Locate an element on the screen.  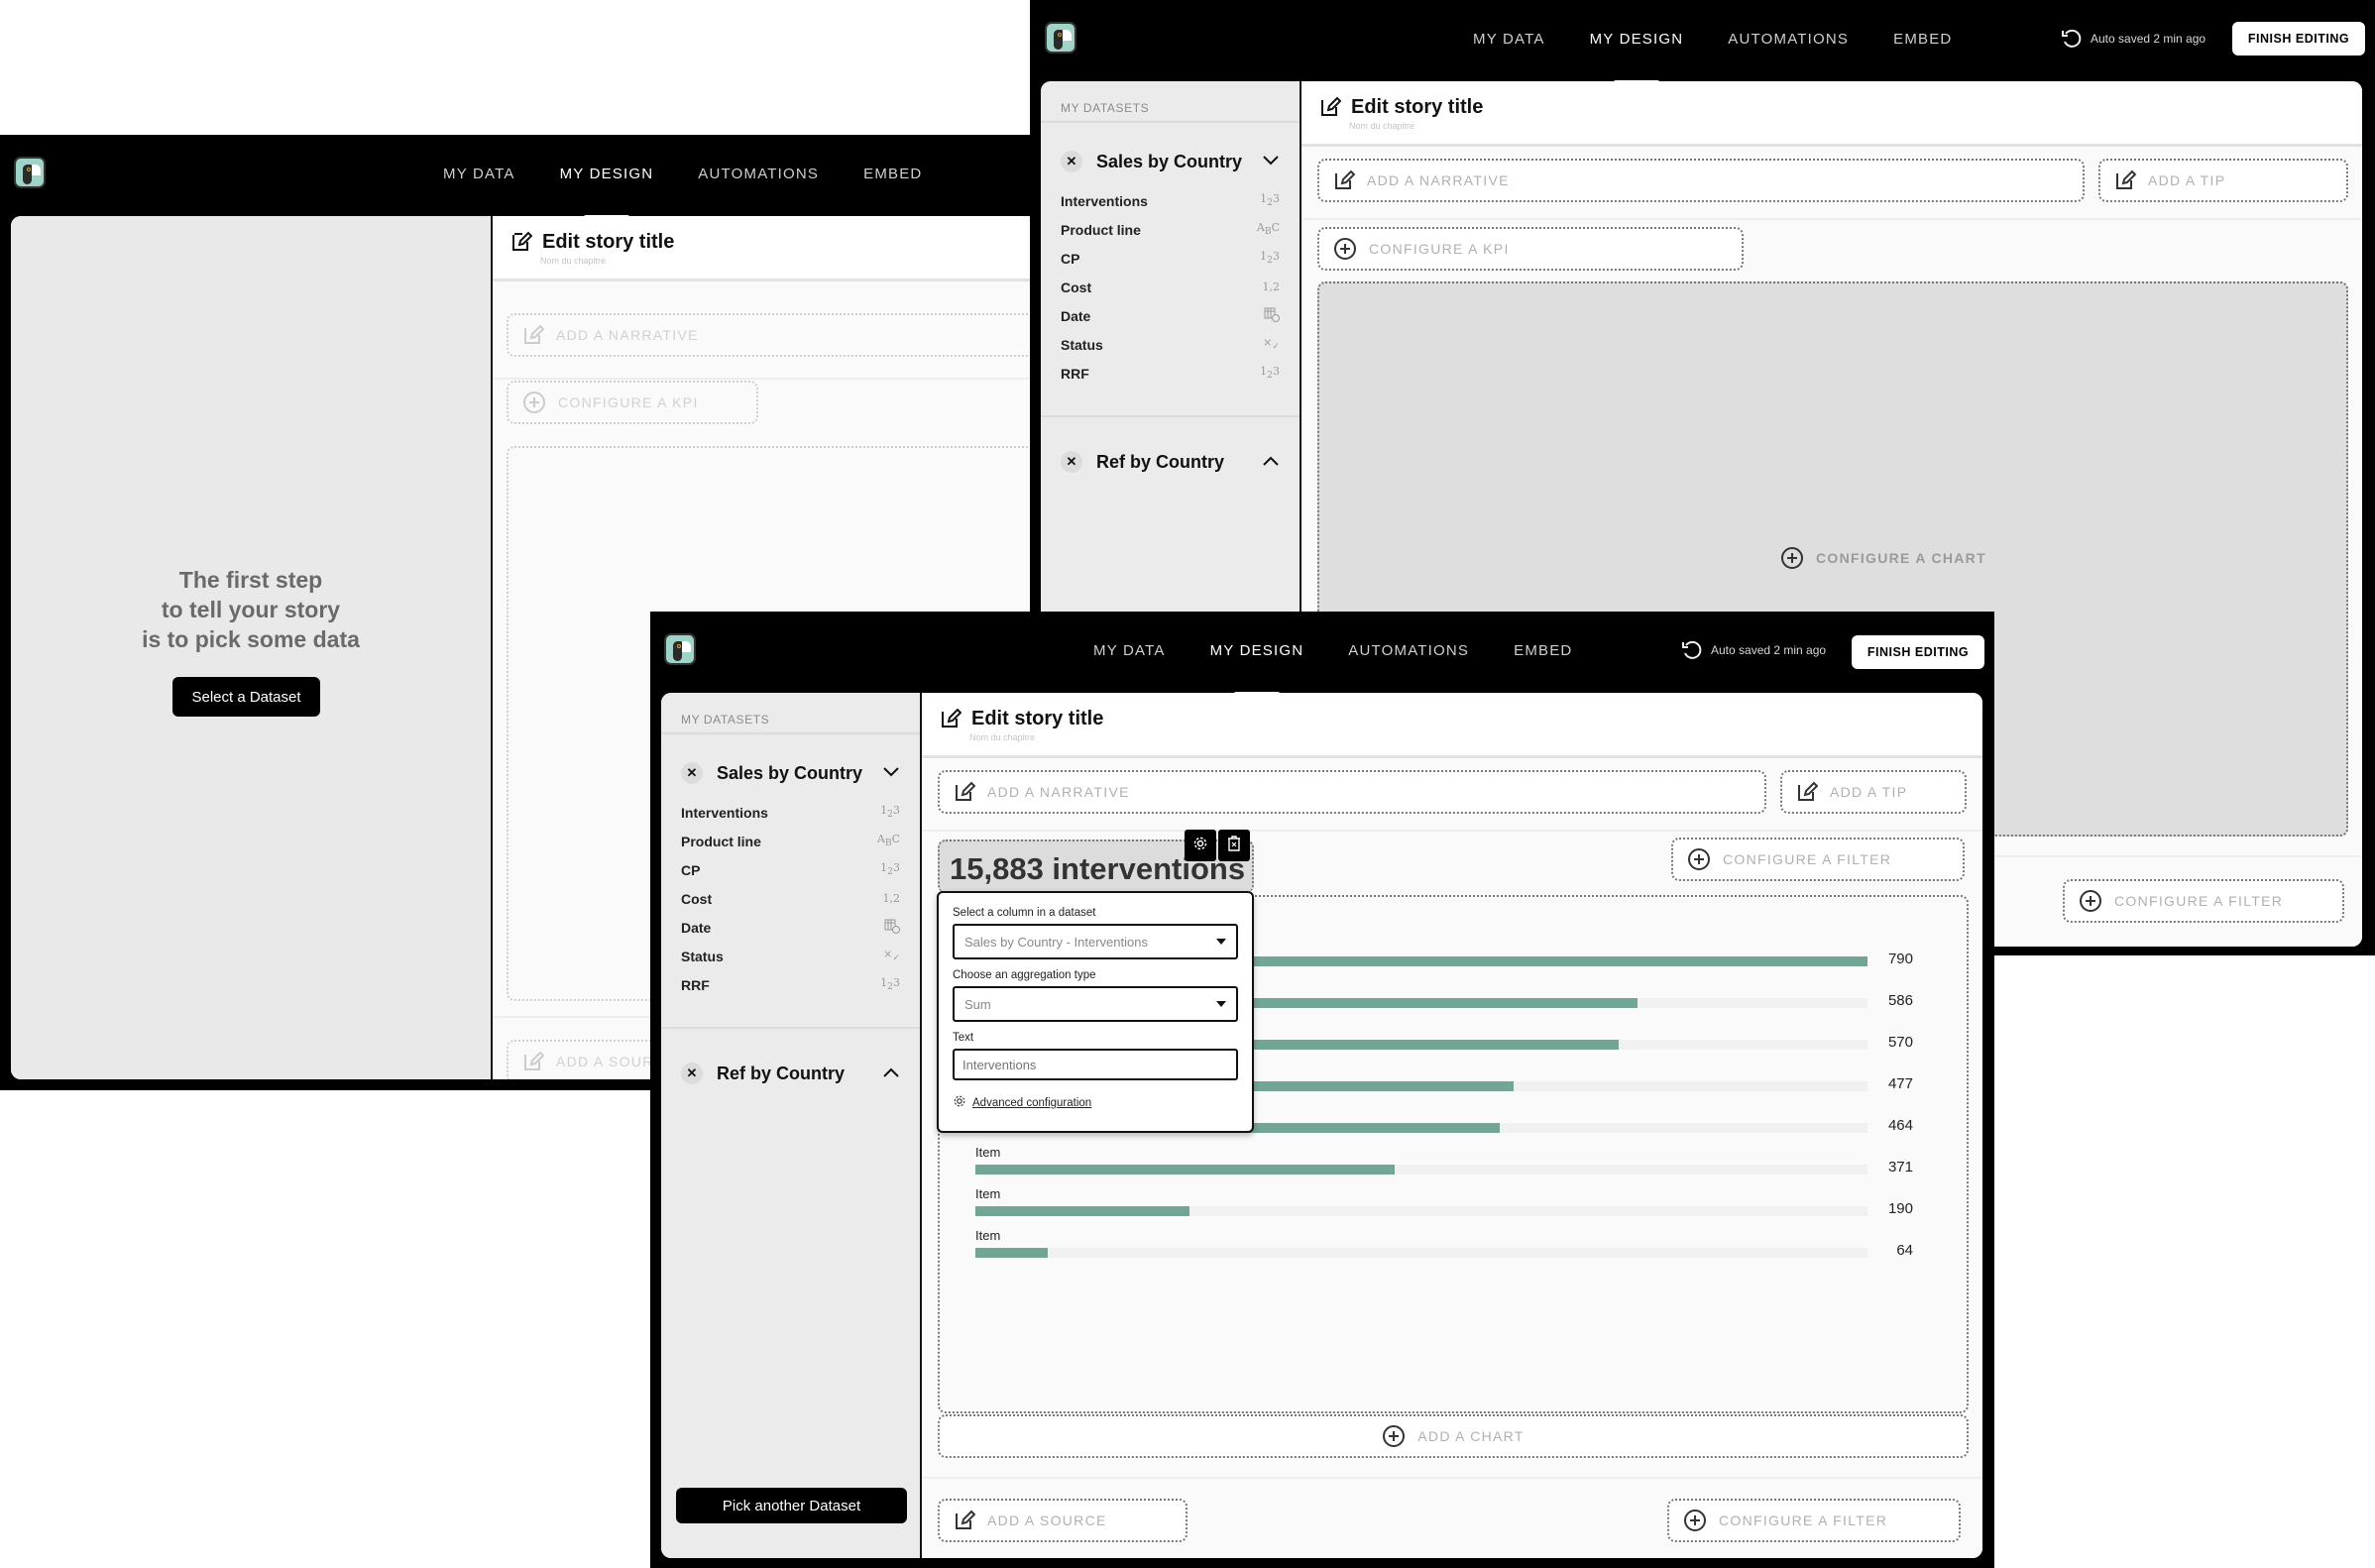
text-field-label: Text is located at coordinates (964, 1038).